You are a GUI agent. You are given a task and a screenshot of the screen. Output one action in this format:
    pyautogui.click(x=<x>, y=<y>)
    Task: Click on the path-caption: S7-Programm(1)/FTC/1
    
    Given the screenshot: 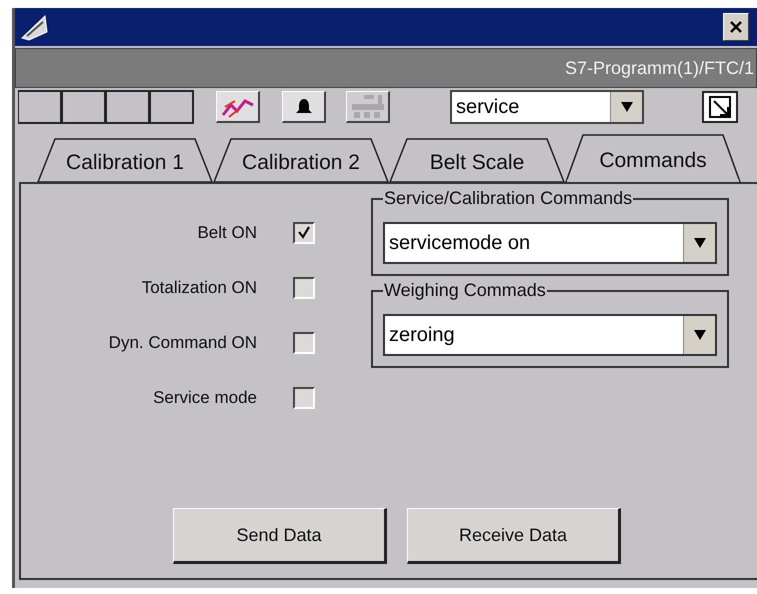 What is the action you would take?
    pyautogui.click(x=386, y=68)
    